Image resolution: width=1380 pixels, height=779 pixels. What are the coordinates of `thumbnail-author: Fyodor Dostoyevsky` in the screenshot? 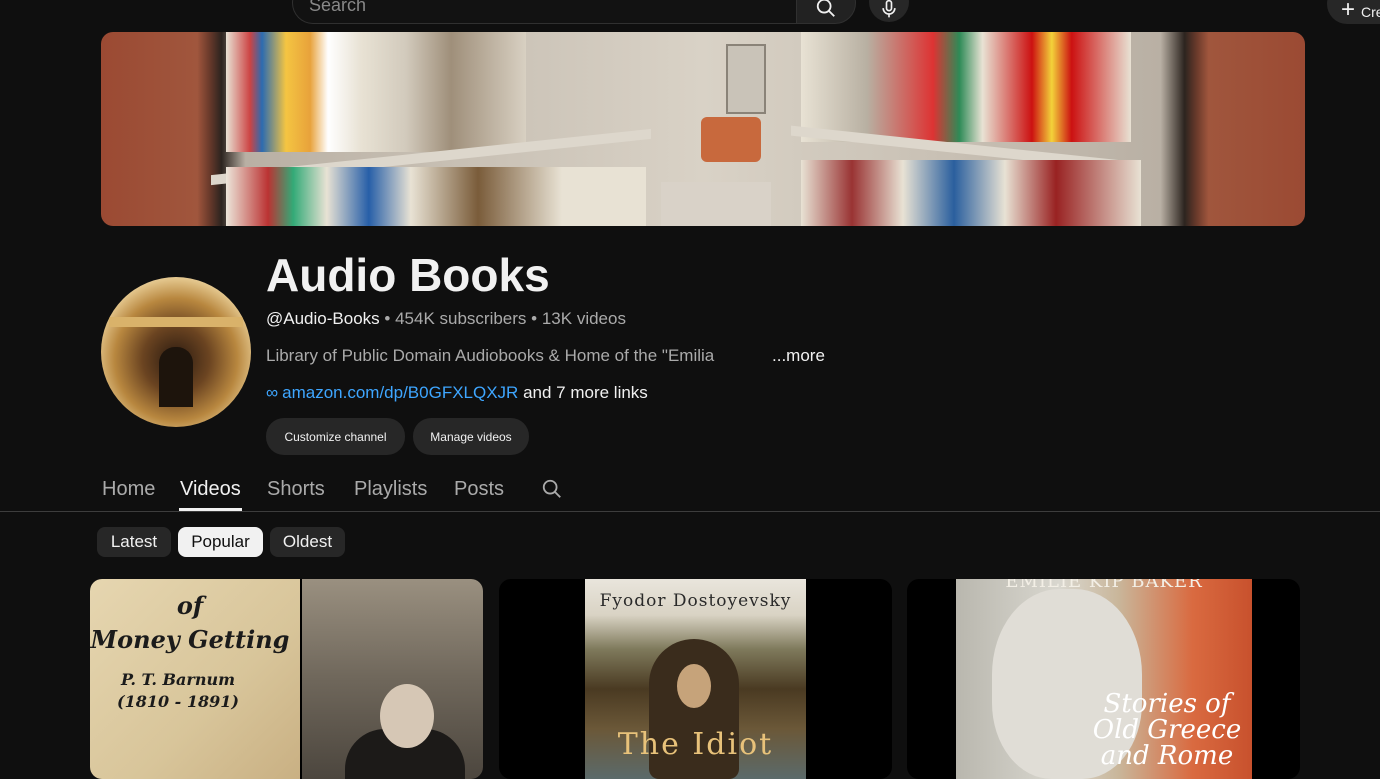 It's located at (695, 601).